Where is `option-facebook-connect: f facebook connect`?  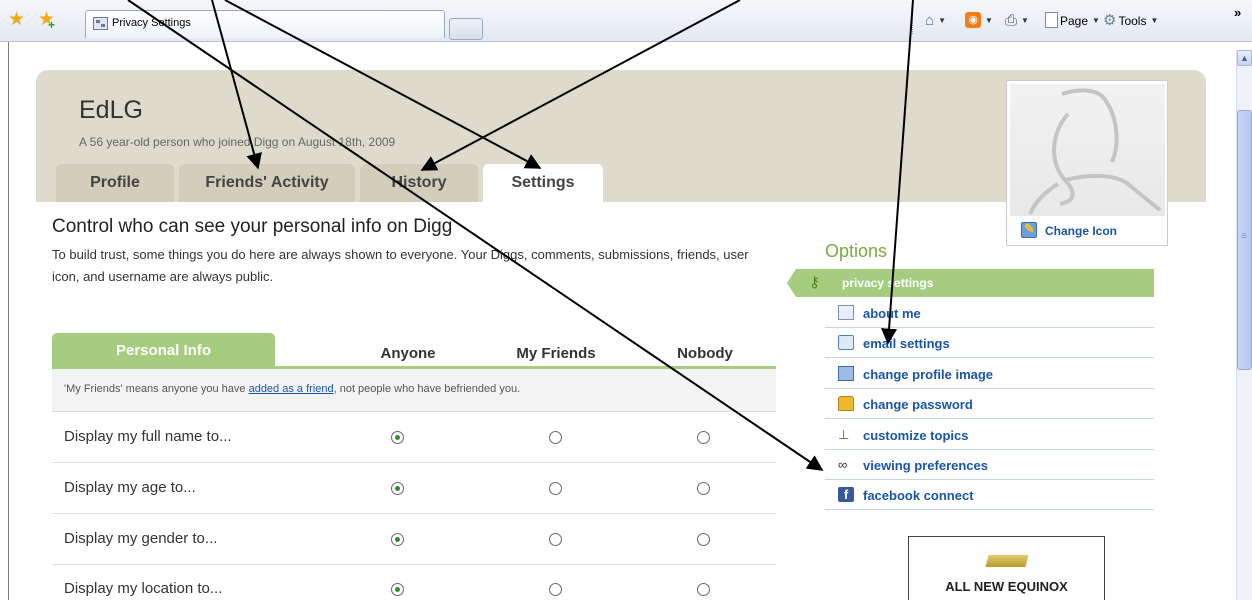
option-facebook-connect: f facebook connect is located at coordinates (989, 495).